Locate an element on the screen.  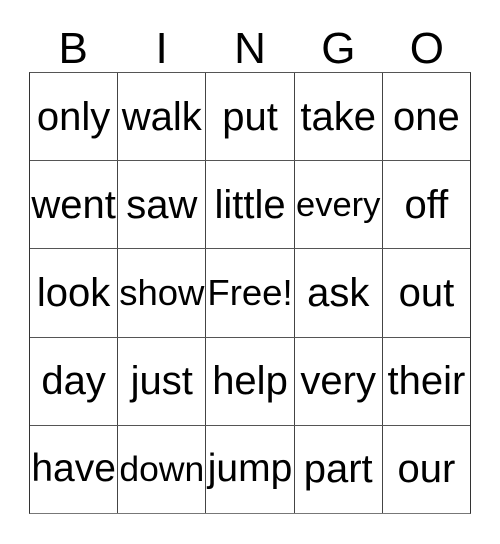
bingo-cell: have is located at coordinates (74, 469).